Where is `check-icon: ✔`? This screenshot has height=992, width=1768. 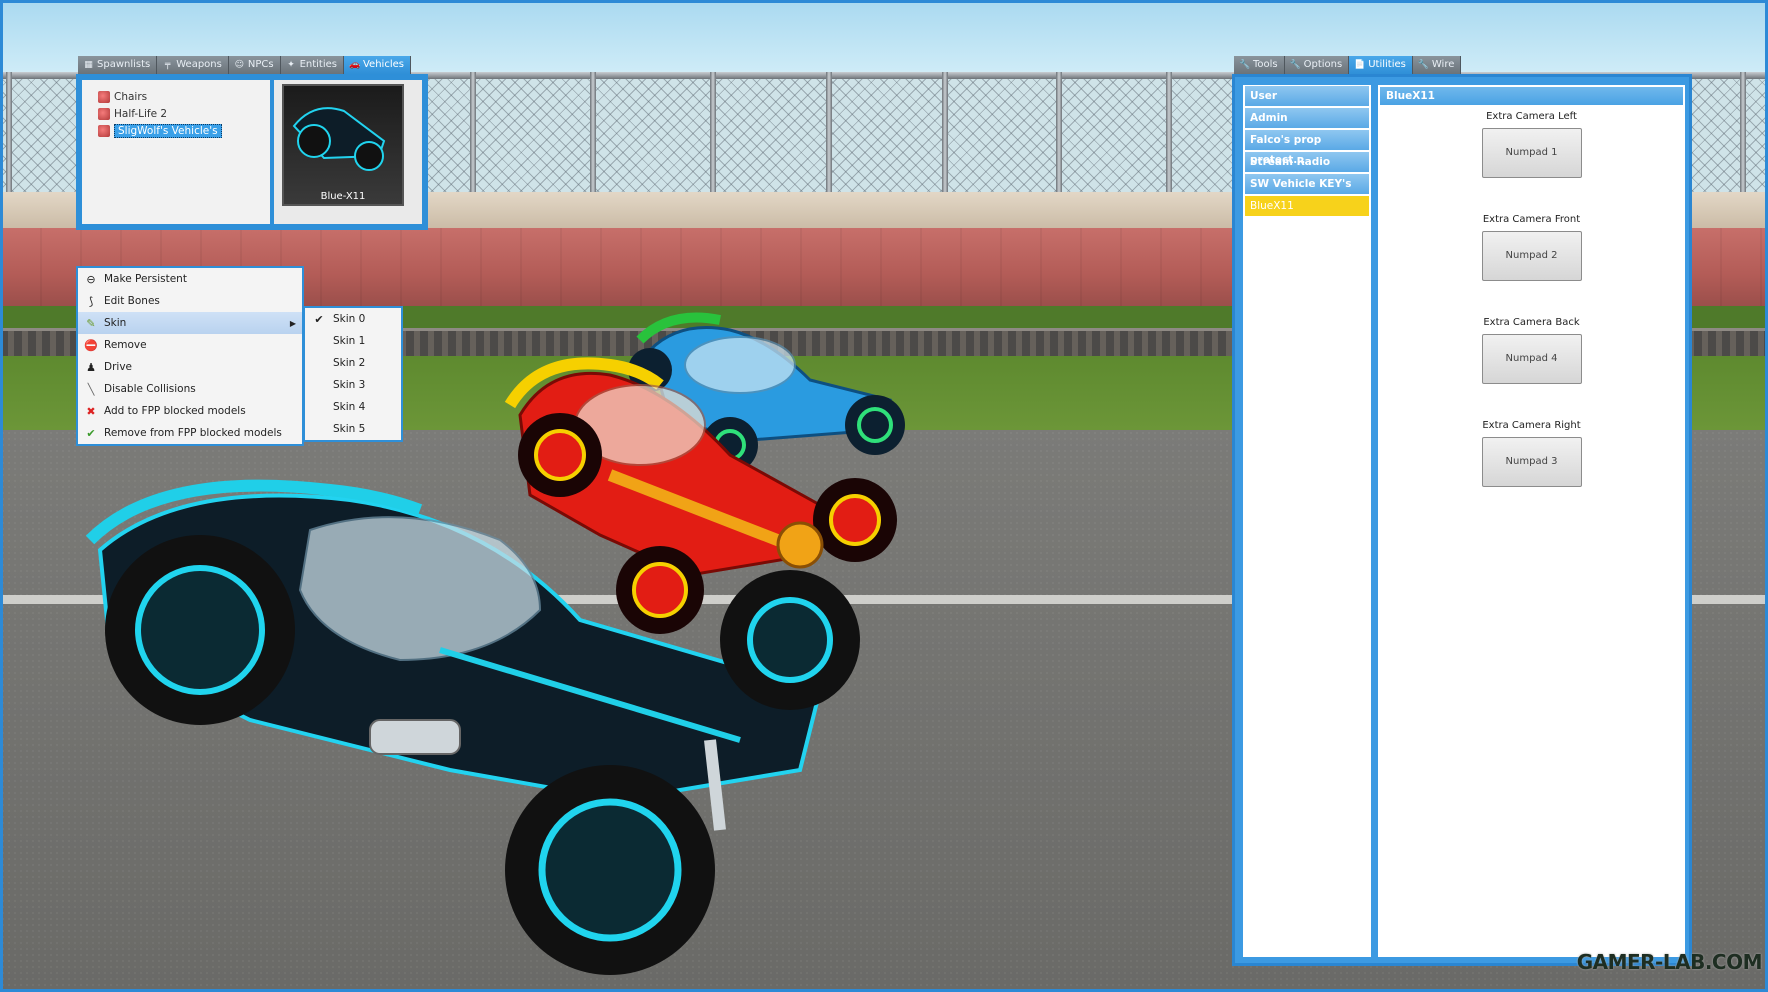 check-icon: ✔ is located at coordinates (91, 433).